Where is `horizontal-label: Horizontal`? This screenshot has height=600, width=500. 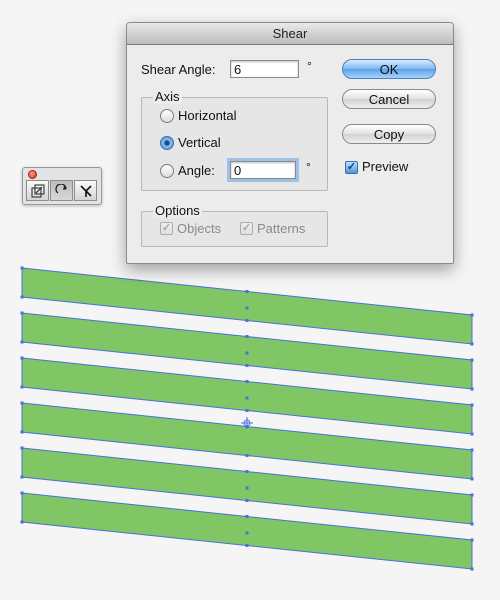
horizontal-label: Horizontal is located at coordinates (207, 115).